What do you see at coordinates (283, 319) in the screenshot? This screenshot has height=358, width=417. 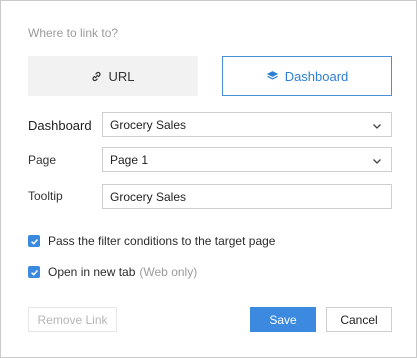 I see `save-button: Save` at bounding box center [283, 319].